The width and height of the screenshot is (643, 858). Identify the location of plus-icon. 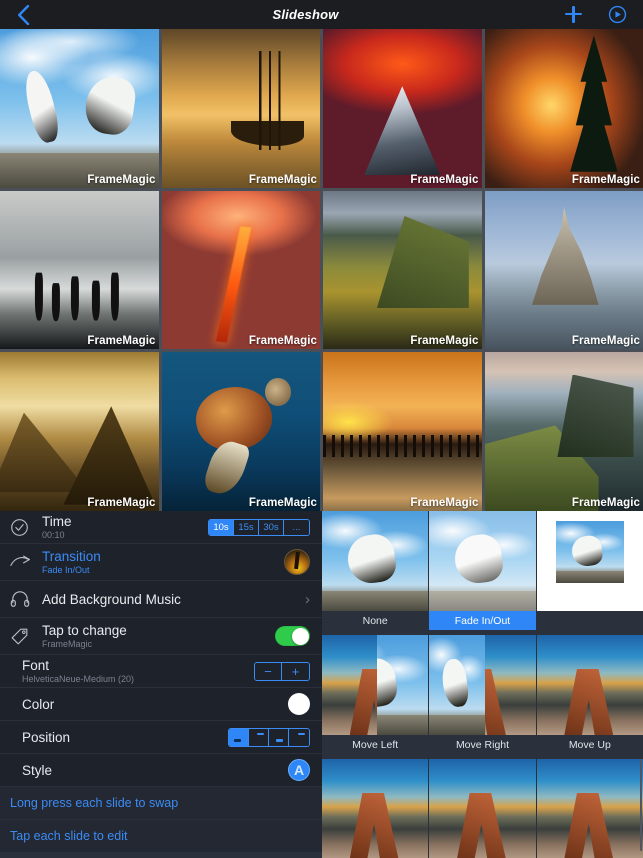
(573, 14).